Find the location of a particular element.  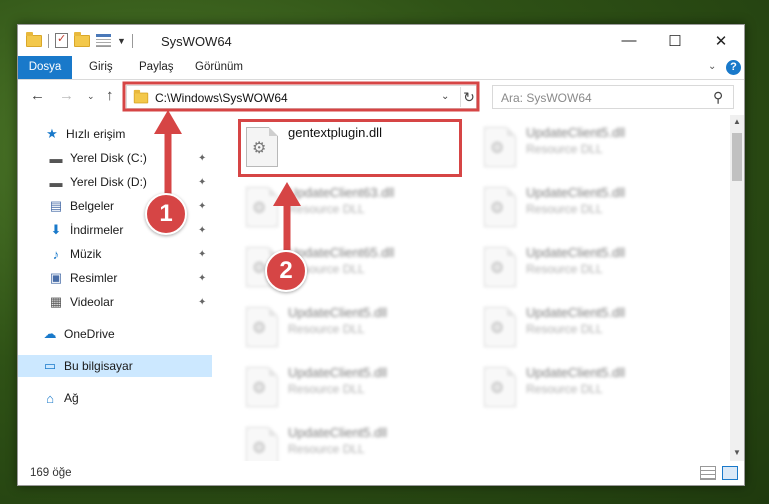

customize-toolbar-dropdown-icon: ▼ is located at coordinates (121, 41).